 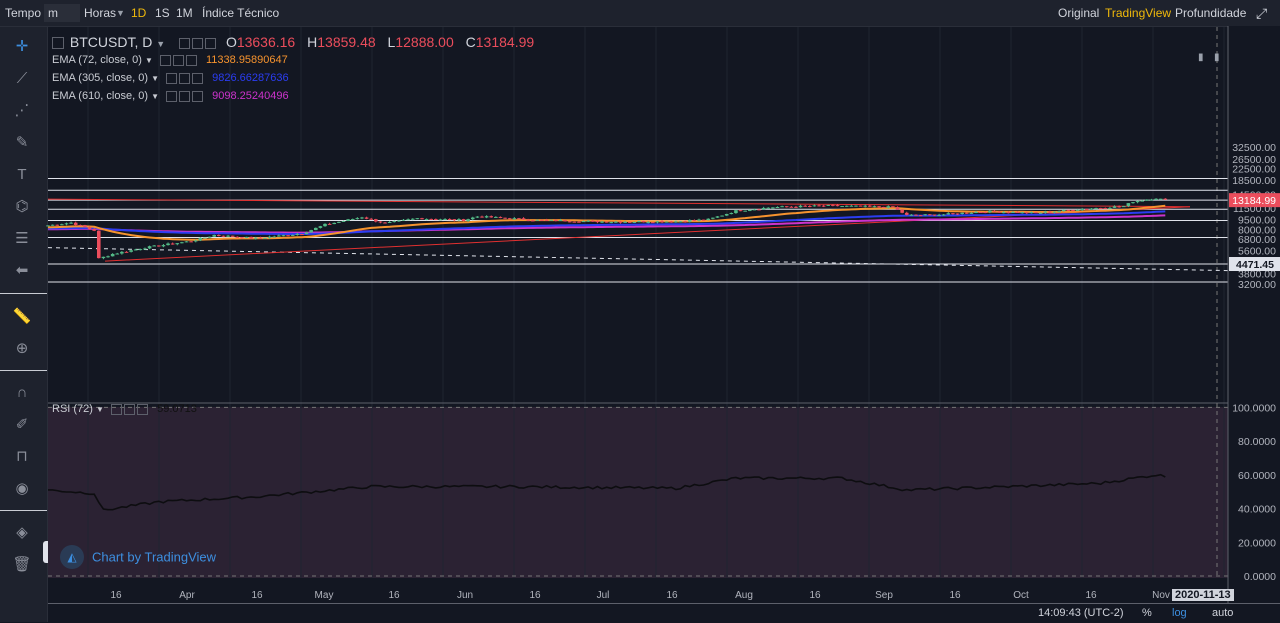 I want to click on tradingview-watermark: ◭ Chart by TradingView, so click(x=138, y=557).